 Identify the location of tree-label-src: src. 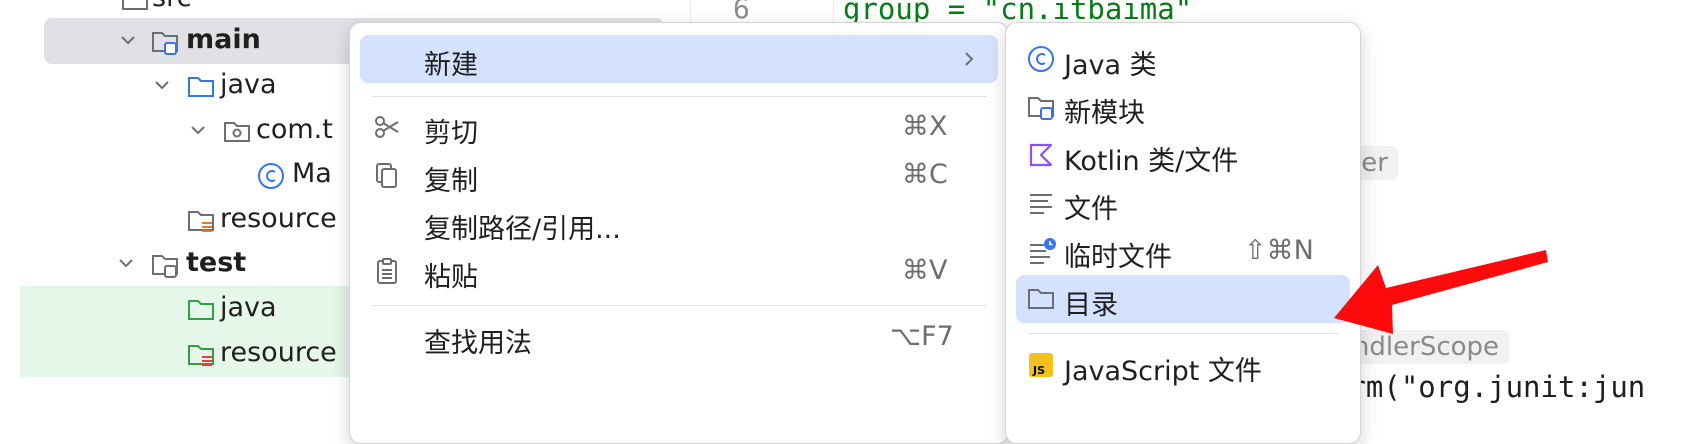
(171, 6).